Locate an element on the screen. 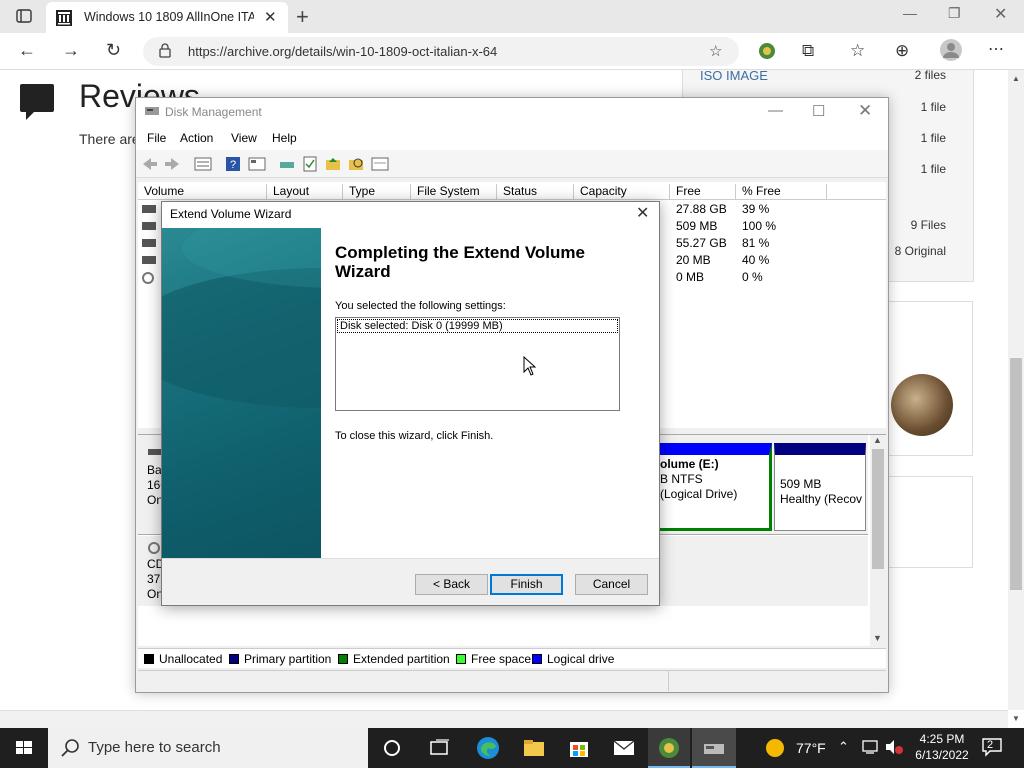 This screenshot has height=768, width=1024. toolbar-settings-icon is located at coordinates (380, 164).